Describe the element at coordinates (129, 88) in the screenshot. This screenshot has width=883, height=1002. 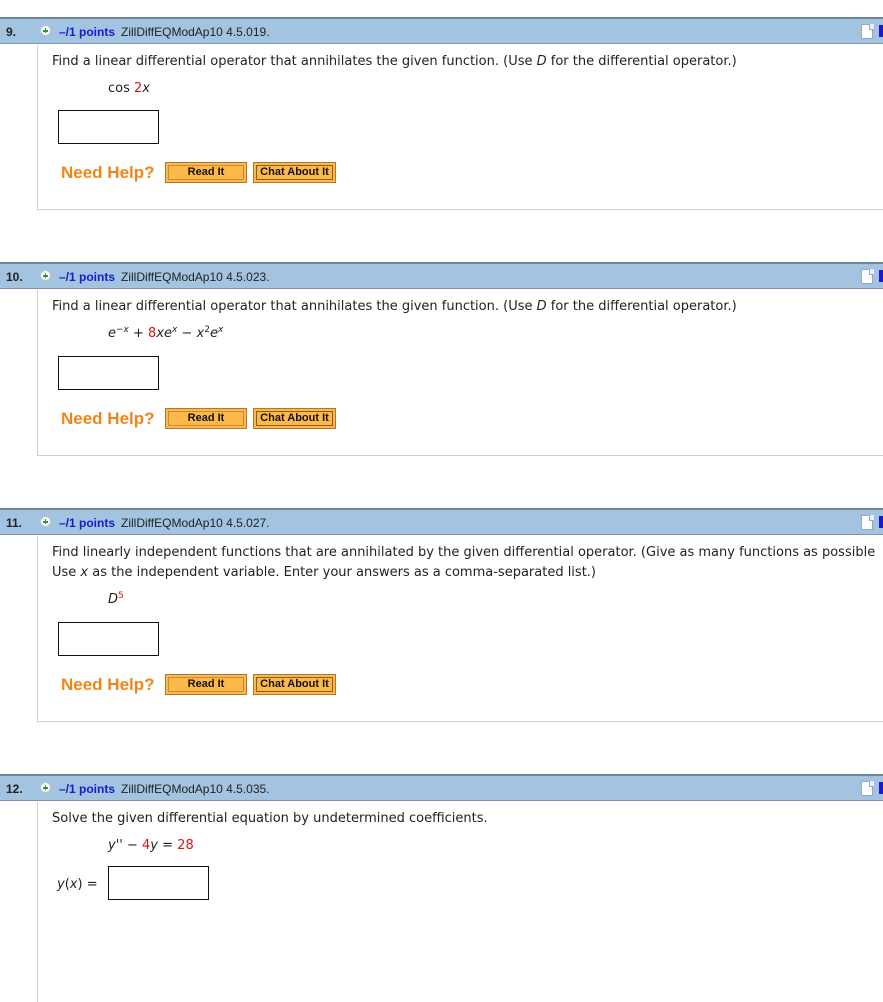
I see `given-function: cos 2x` at that location.